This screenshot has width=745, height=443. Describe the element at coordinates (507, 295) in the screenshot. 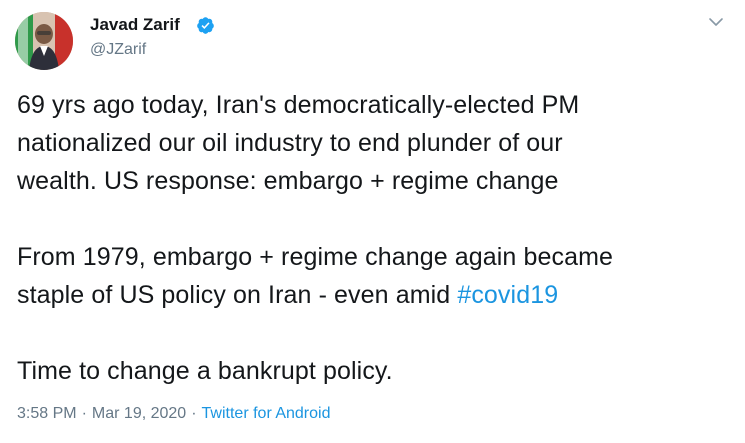

I see `hashtag-link: #covid19` at that location.